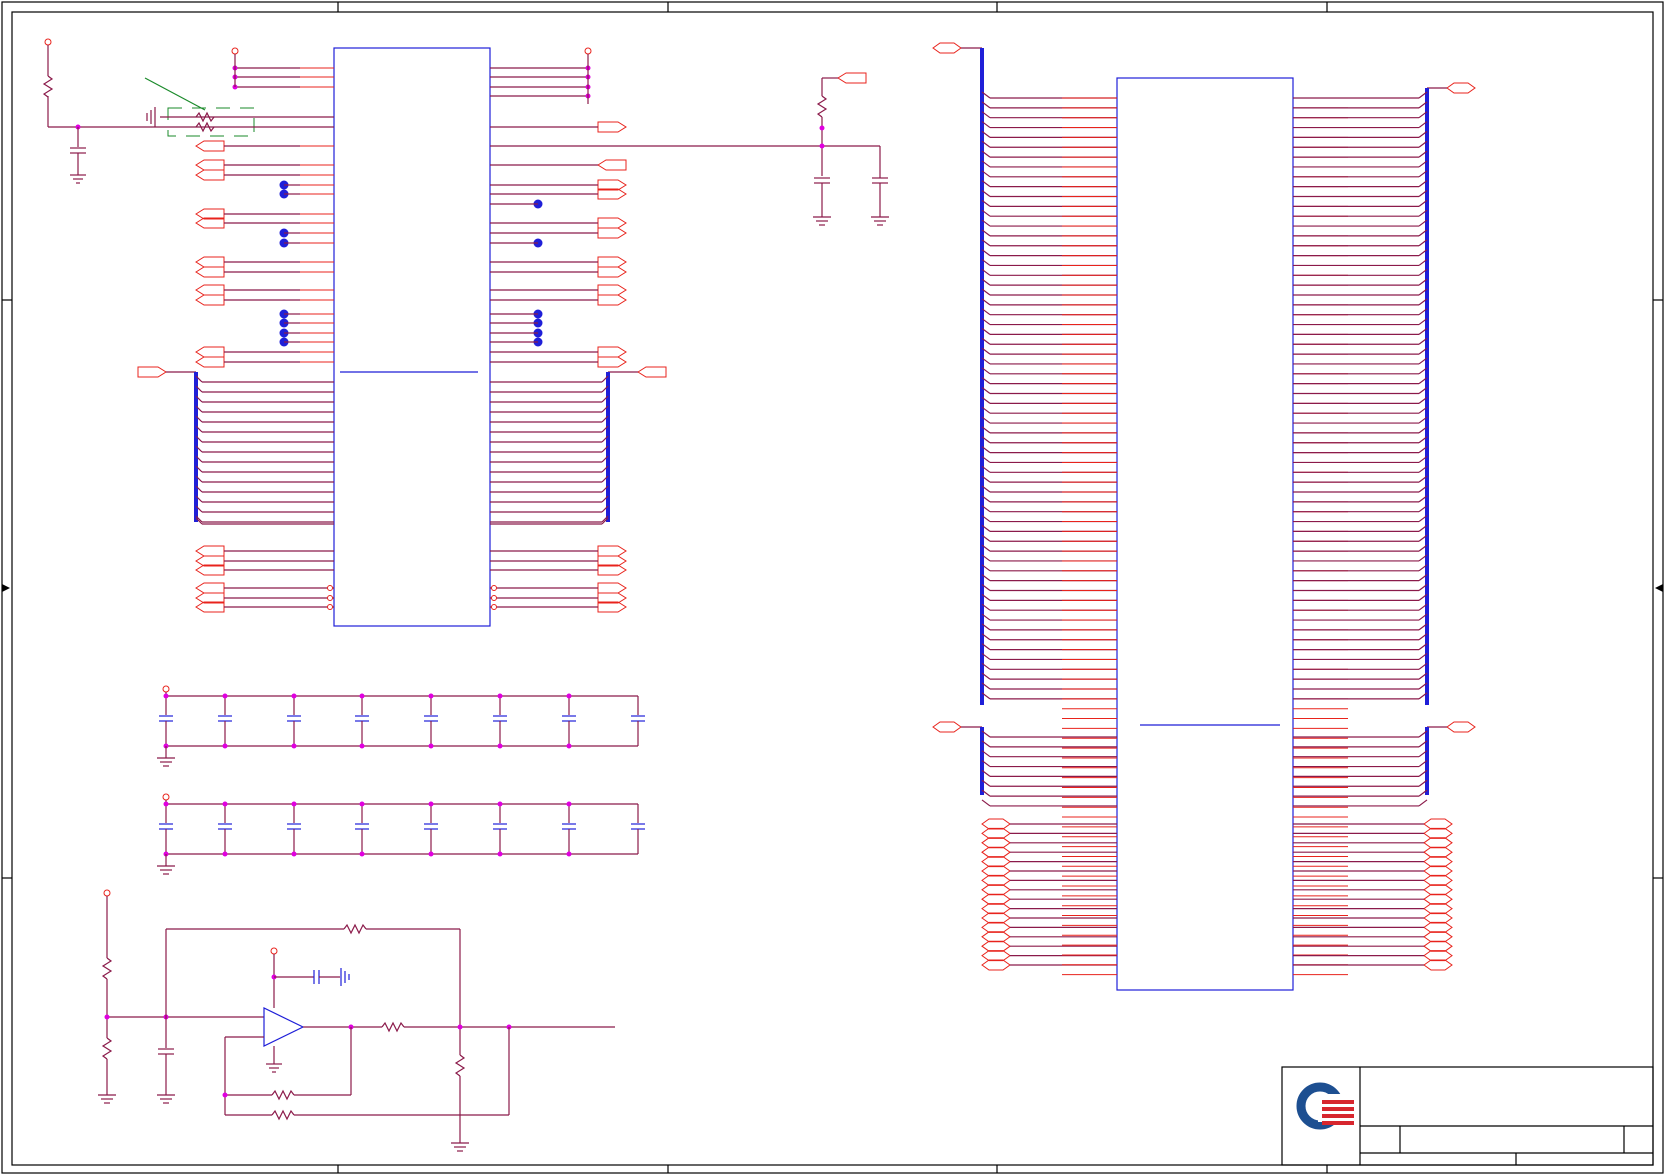 The height and width of the screenshot is (1176, 1666). I want to click on company-logo-icon, so click(1325, 1106).